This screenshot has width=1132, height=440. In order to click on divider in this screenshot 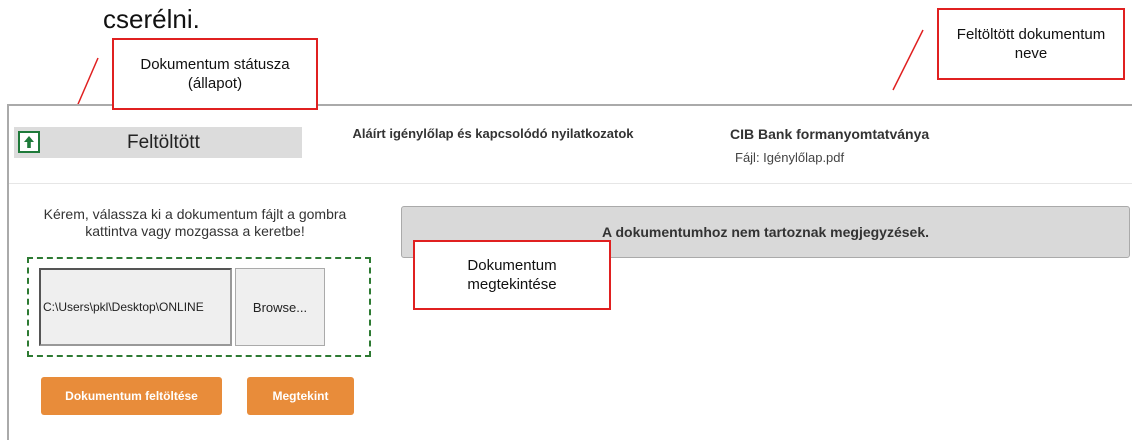, I will do `click(570, 183)`.